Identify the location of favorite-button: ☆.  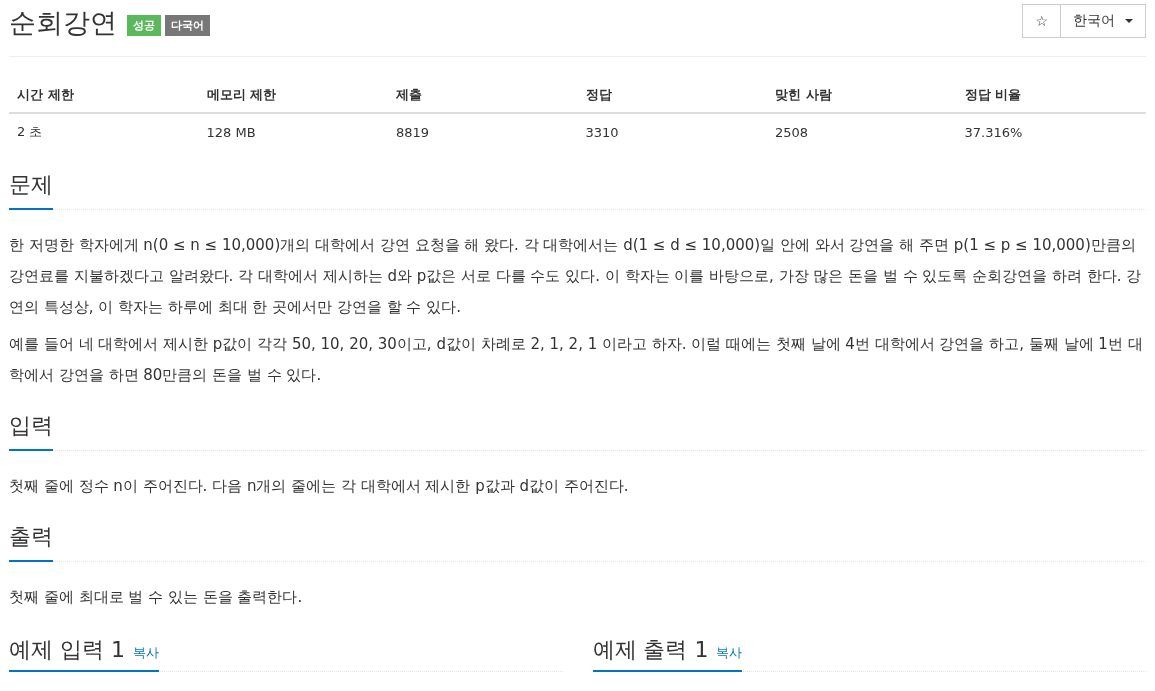
(1041, 21).